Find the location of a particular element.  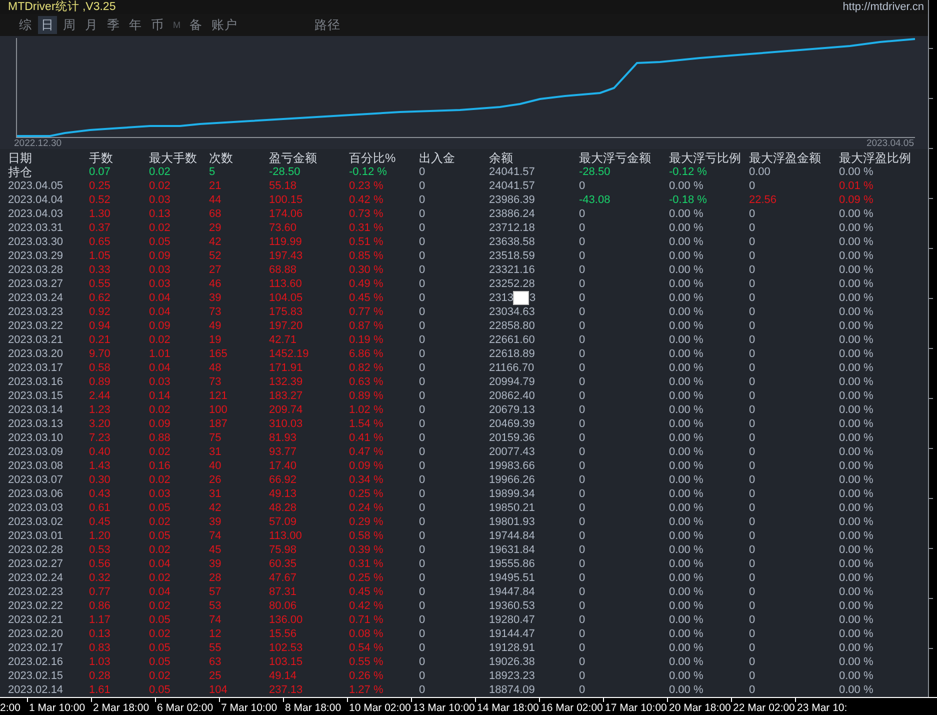

tab: 综 is located at coordinates (25, 25).